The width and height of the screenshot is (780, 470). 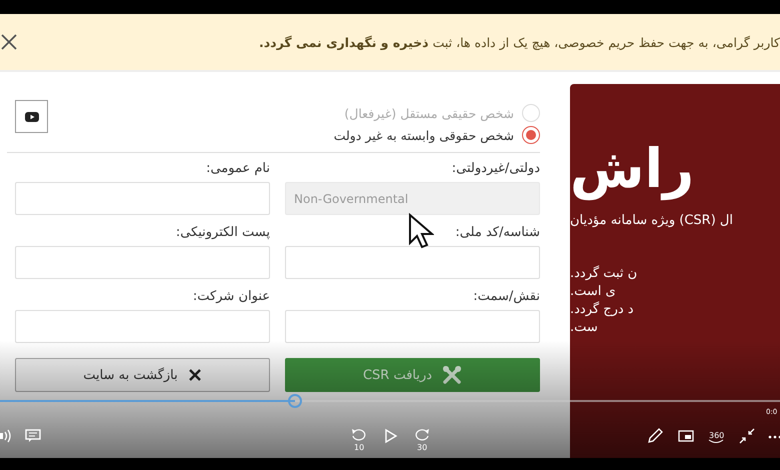 What do you see at coordinates (142, 375) in the screenshot?
I see `back-button: بازگشت به سایت` at bounding box center [142, 375].